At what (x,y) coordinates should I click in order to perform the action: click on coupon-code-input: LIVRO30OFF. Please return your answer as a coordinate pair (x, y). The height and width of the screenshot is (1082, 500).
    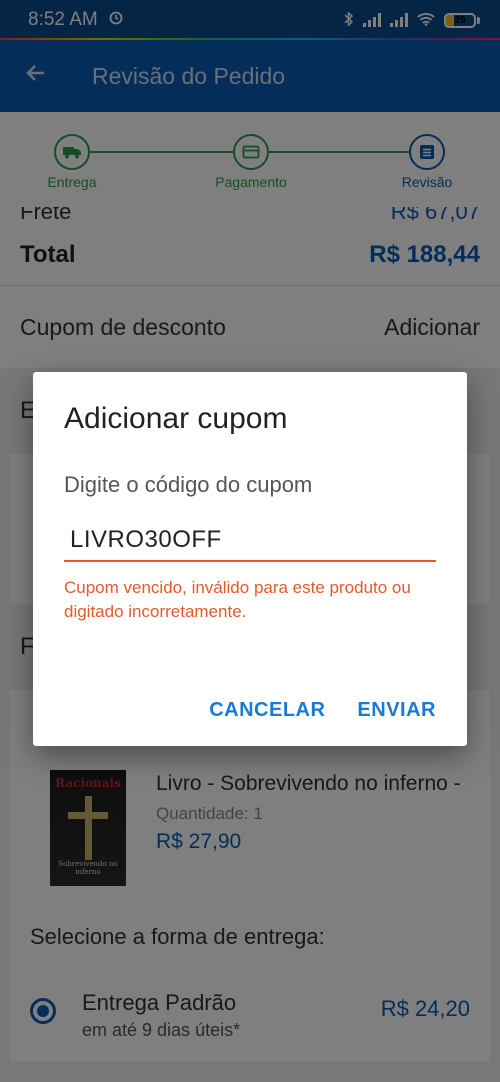
    Looking at the image, I should click on (250, 544).